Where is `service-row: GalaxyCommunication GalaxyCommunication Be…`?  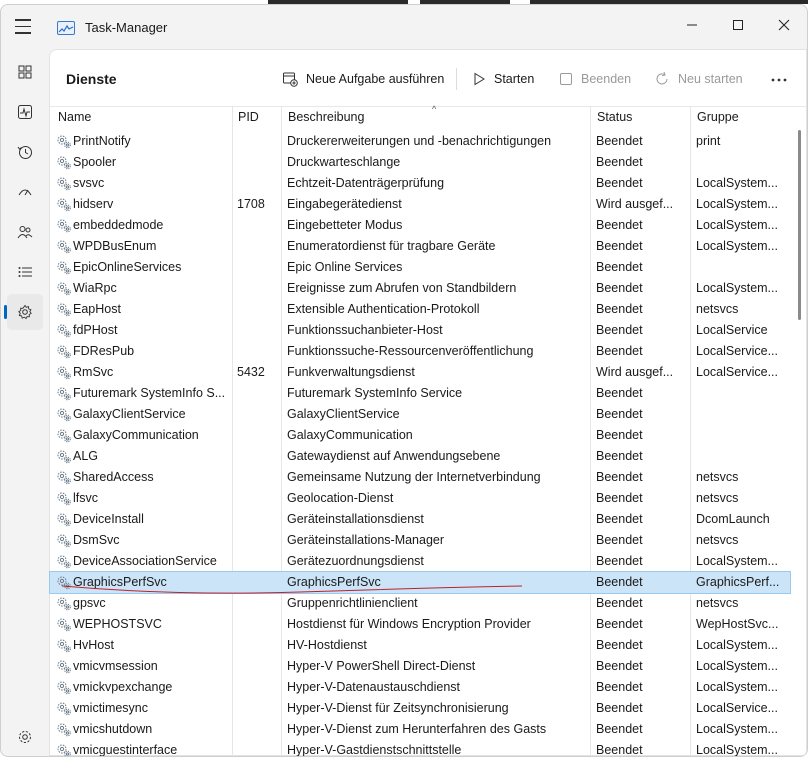 service-row: GalaxyCommunication GalaxyCommunication Be… is located at coordinates (420, 435).